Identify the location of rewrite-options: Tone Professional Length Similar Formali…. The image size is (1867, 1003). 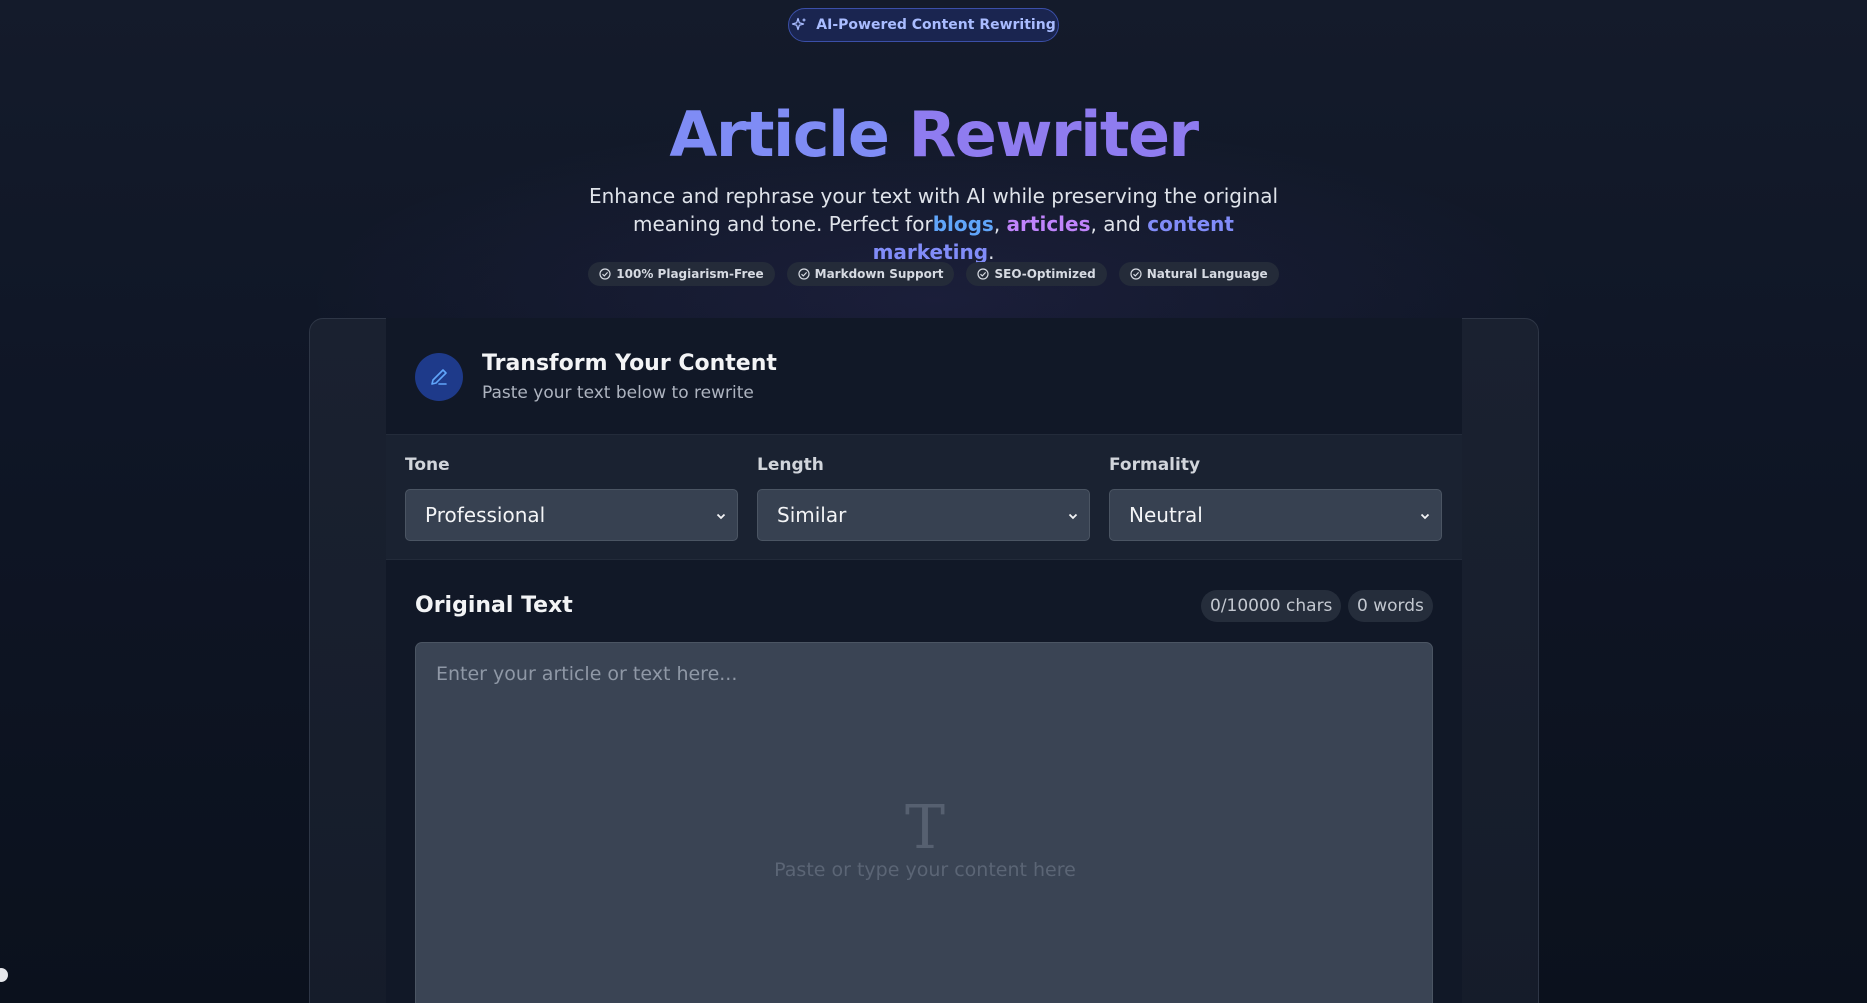
(924, 497).